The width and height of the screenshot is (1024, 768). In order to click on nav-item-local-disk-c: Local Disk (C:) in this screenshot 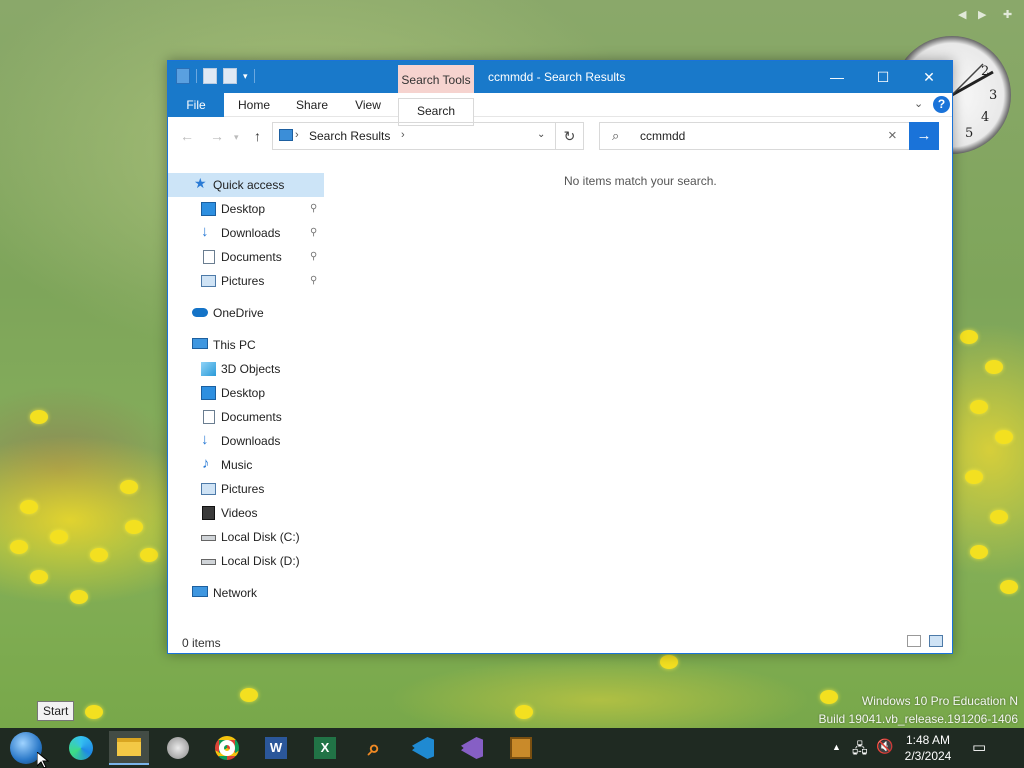, I will do `click(246, 537)`.